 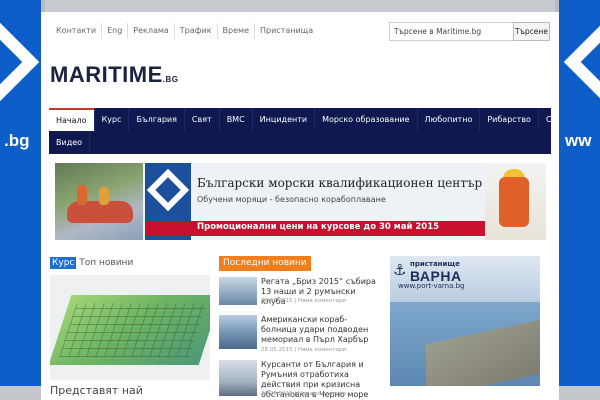 I want to click on top-link-eng: Eng, so click(x=115, y=31).